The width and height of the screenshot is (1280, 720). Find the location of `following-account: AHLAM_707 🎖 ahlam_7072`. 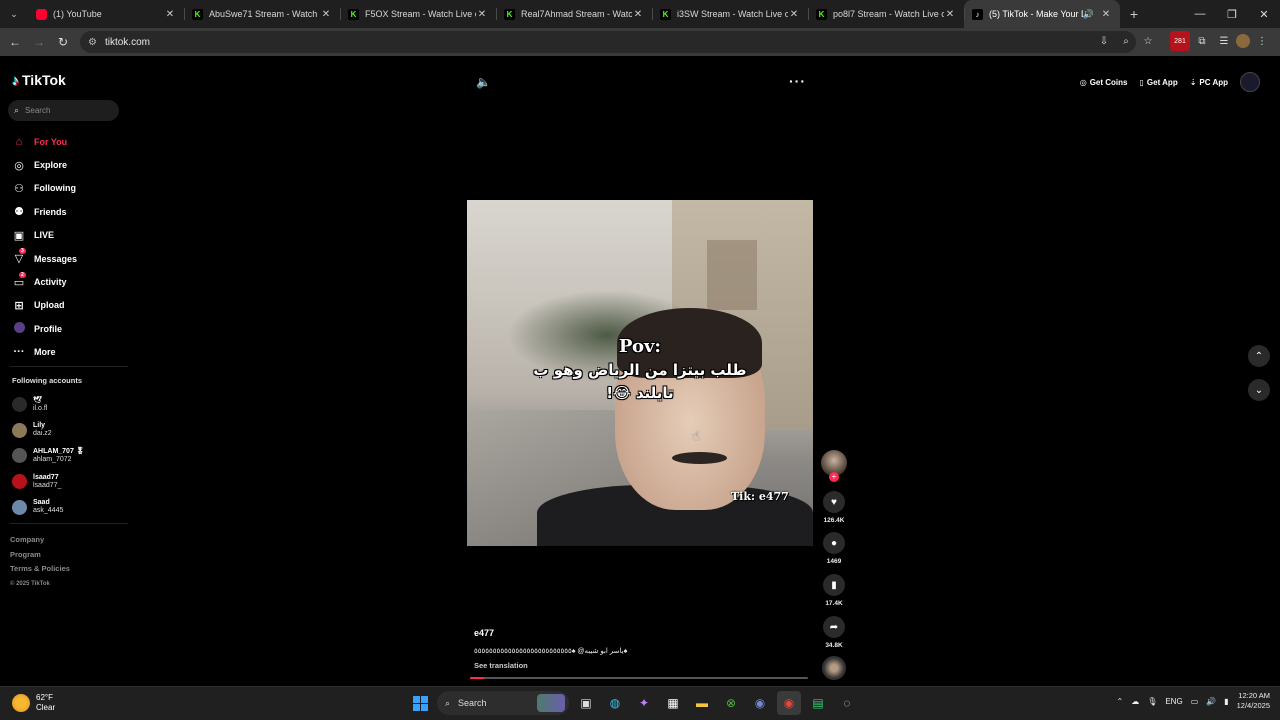

following-account: AHLAM_707 🎖 ahlam_7072 is located at coordinates (48, 456).